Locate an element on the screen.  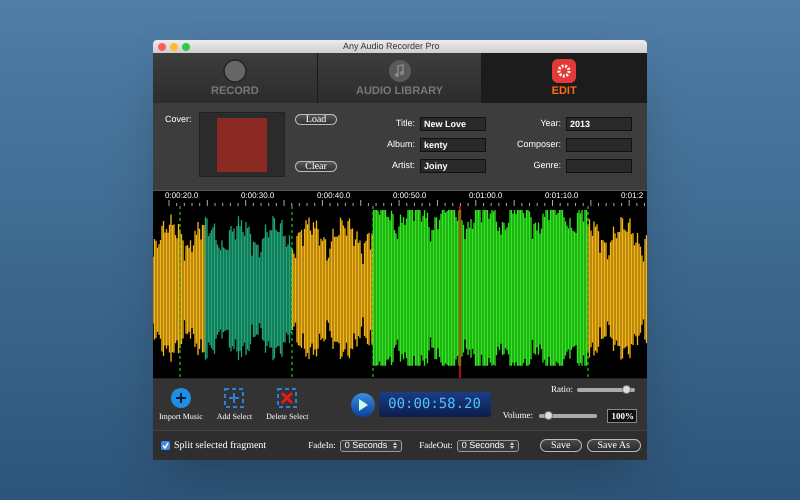
time-label: 0:01:10.0 is located at coordinates (561, 195).